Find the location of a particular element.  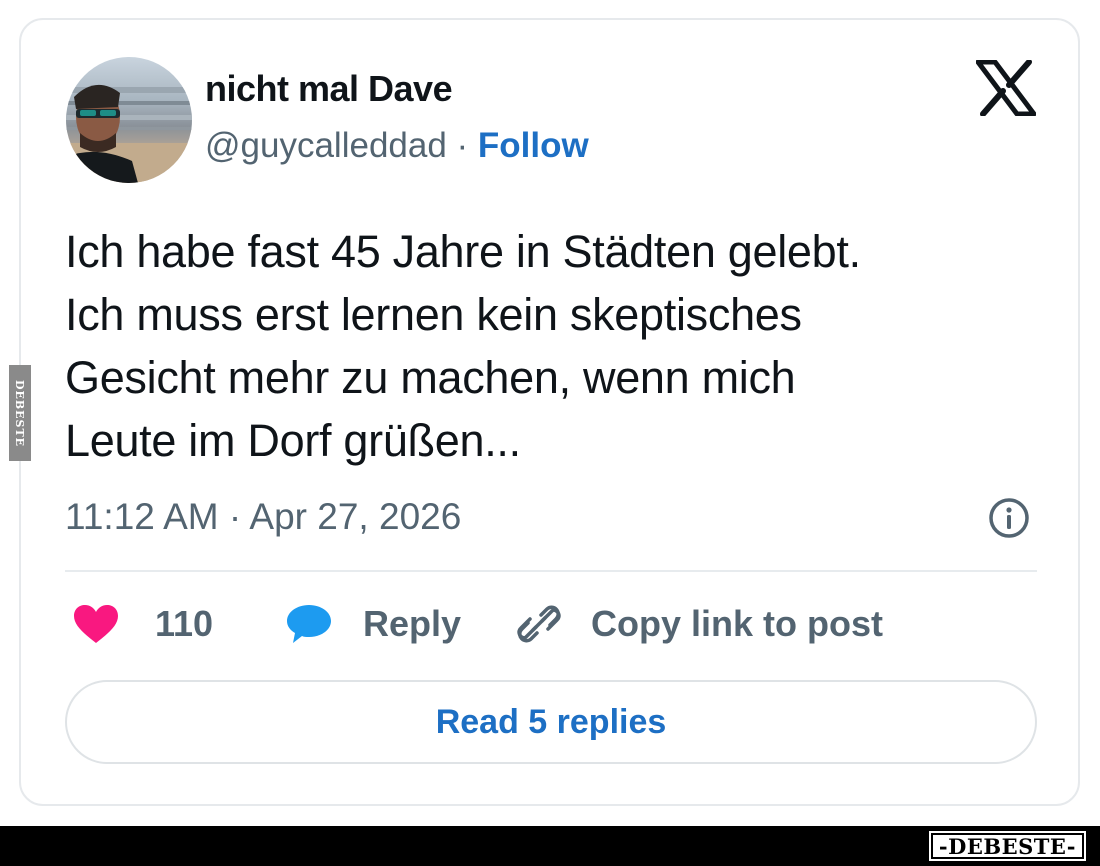

watermark-logo: -DEBESTE- is located at coordinates (1007, 846).